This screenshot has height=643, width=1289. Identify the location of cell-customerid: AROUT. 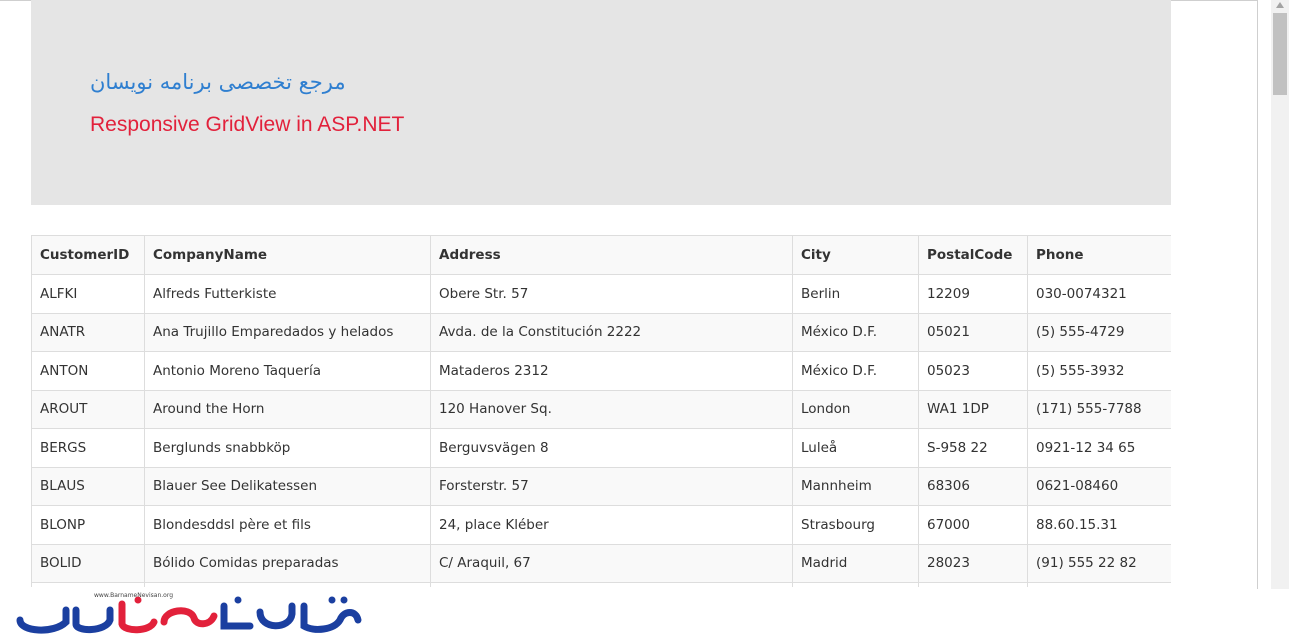
(88, 409).